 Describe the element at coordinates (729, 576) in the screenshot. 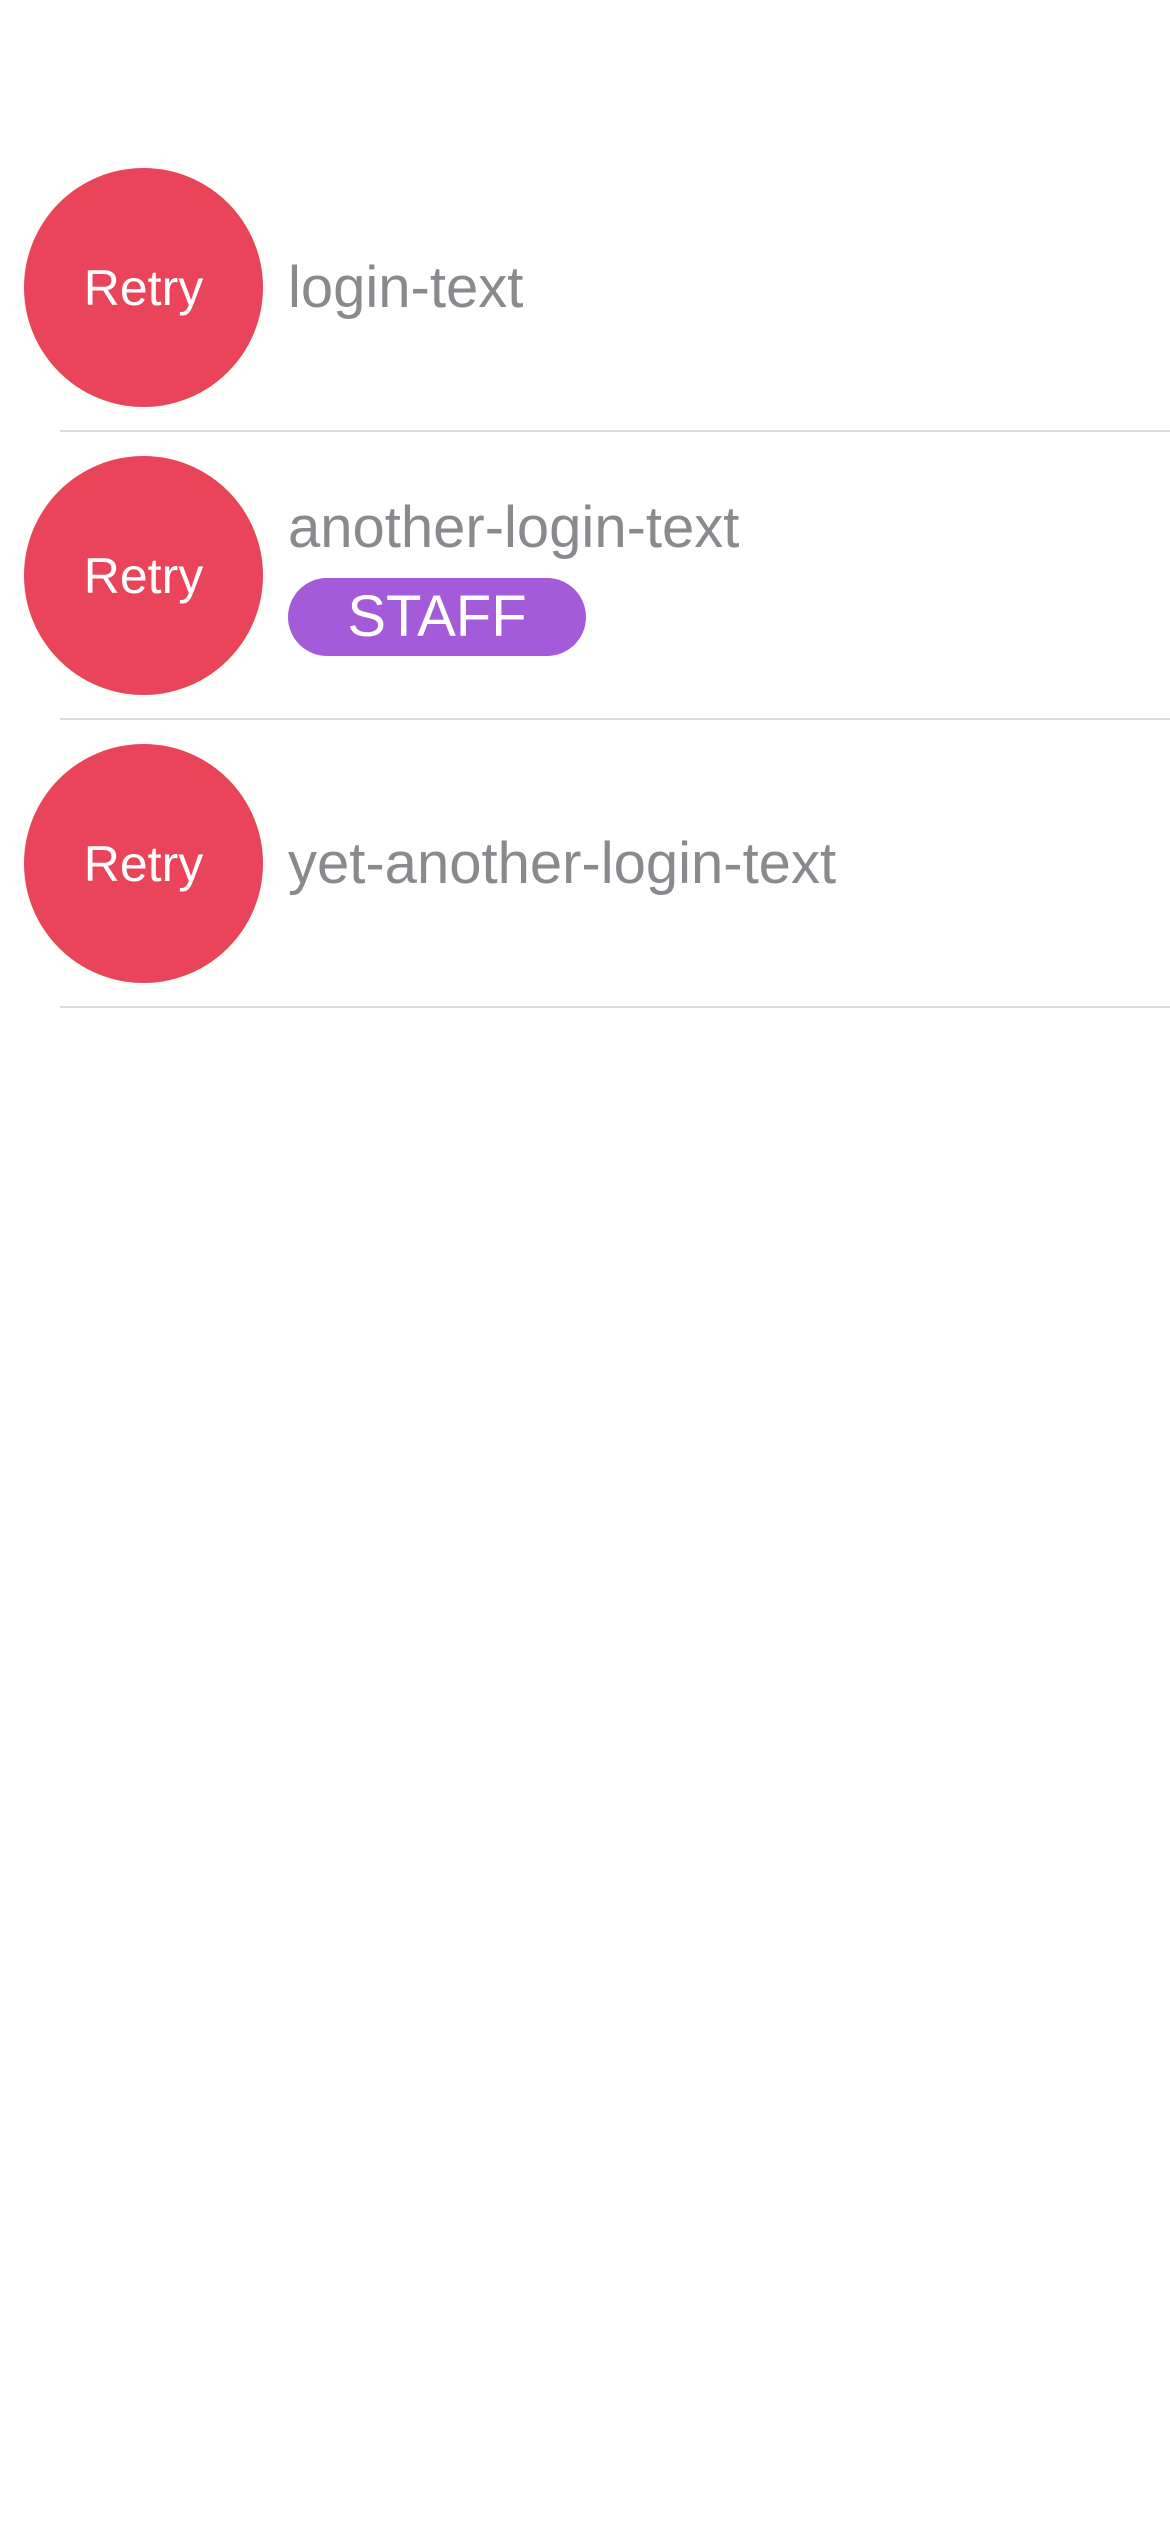

I see `account-details: another-login-text STAFF` at that location.